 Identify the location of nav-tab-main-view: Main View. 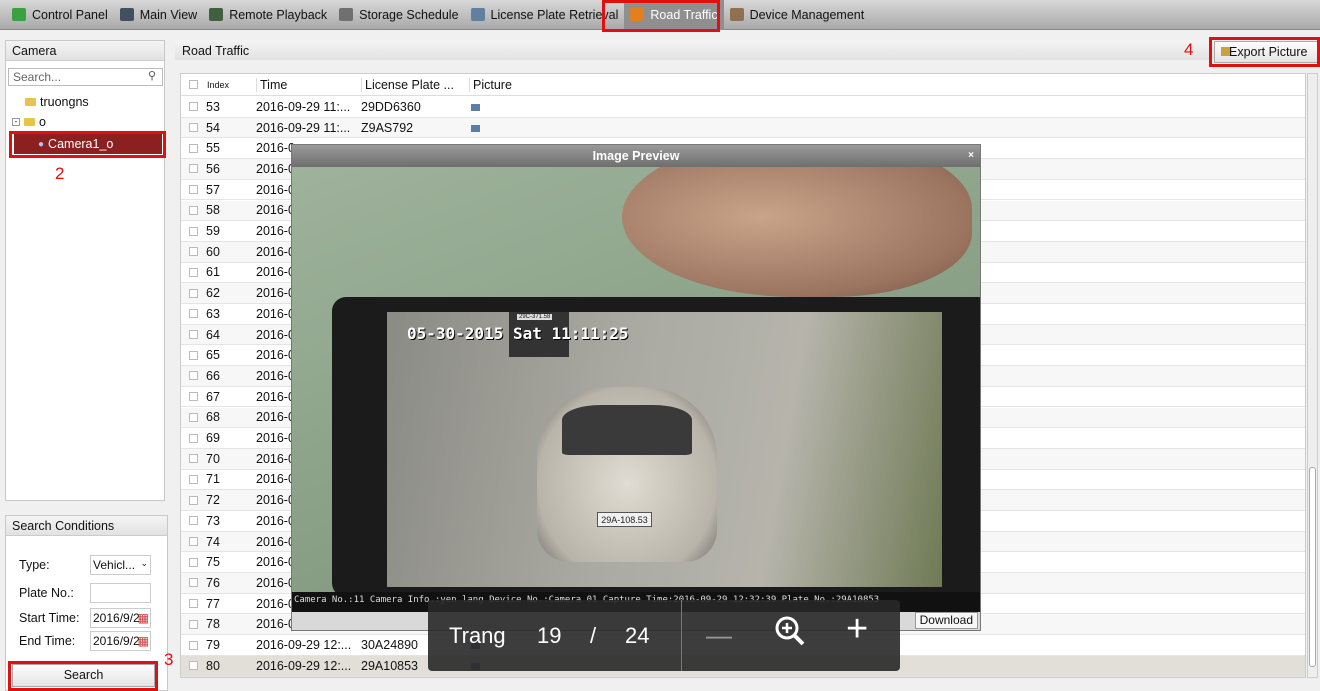
(158, 15).